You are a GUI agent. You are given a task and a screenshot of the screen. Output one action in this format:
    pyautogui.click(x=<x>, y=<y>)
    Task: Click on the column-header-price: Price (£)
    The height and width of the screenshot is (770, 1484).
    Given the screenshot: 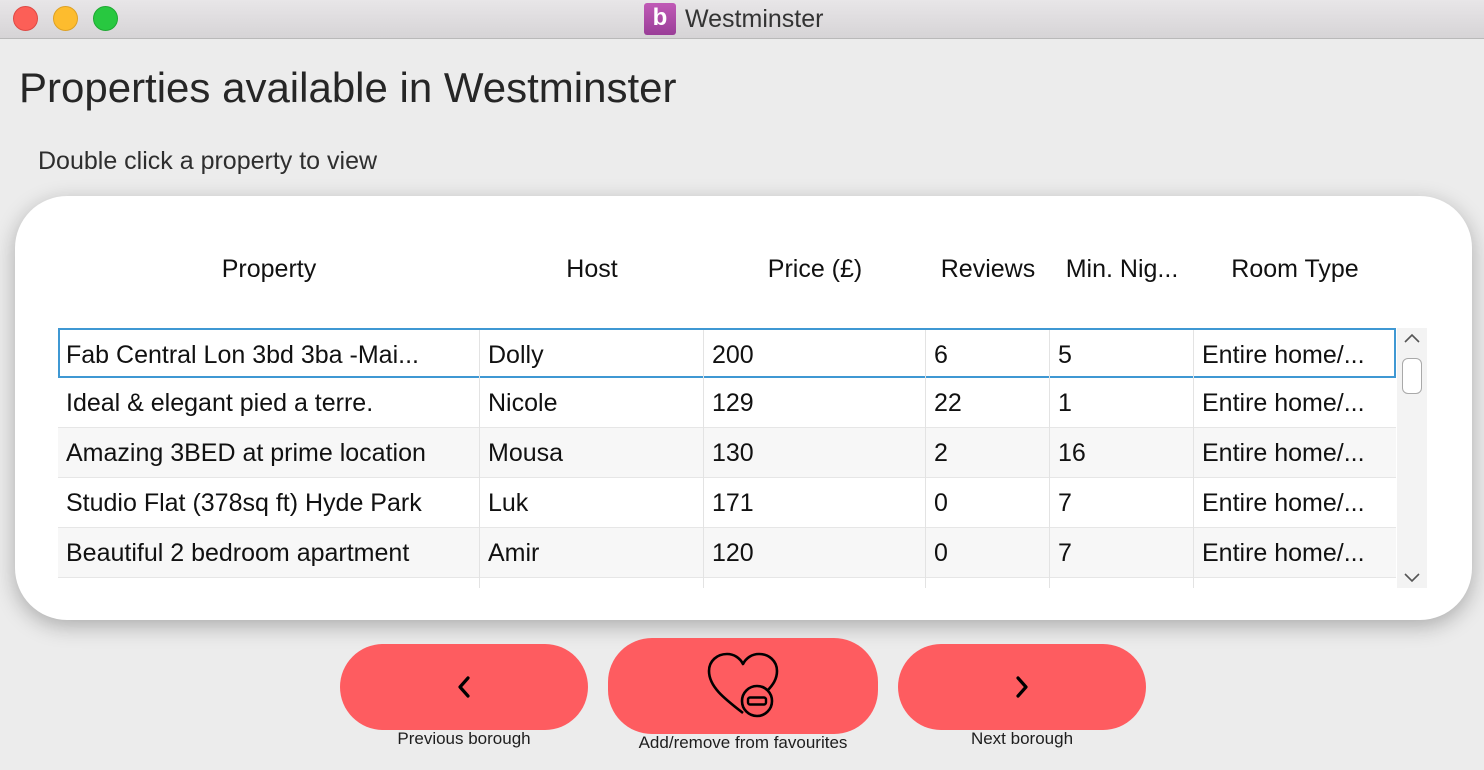 What is the action you would take?
    pyautogui.click(x=815, y=269)
    